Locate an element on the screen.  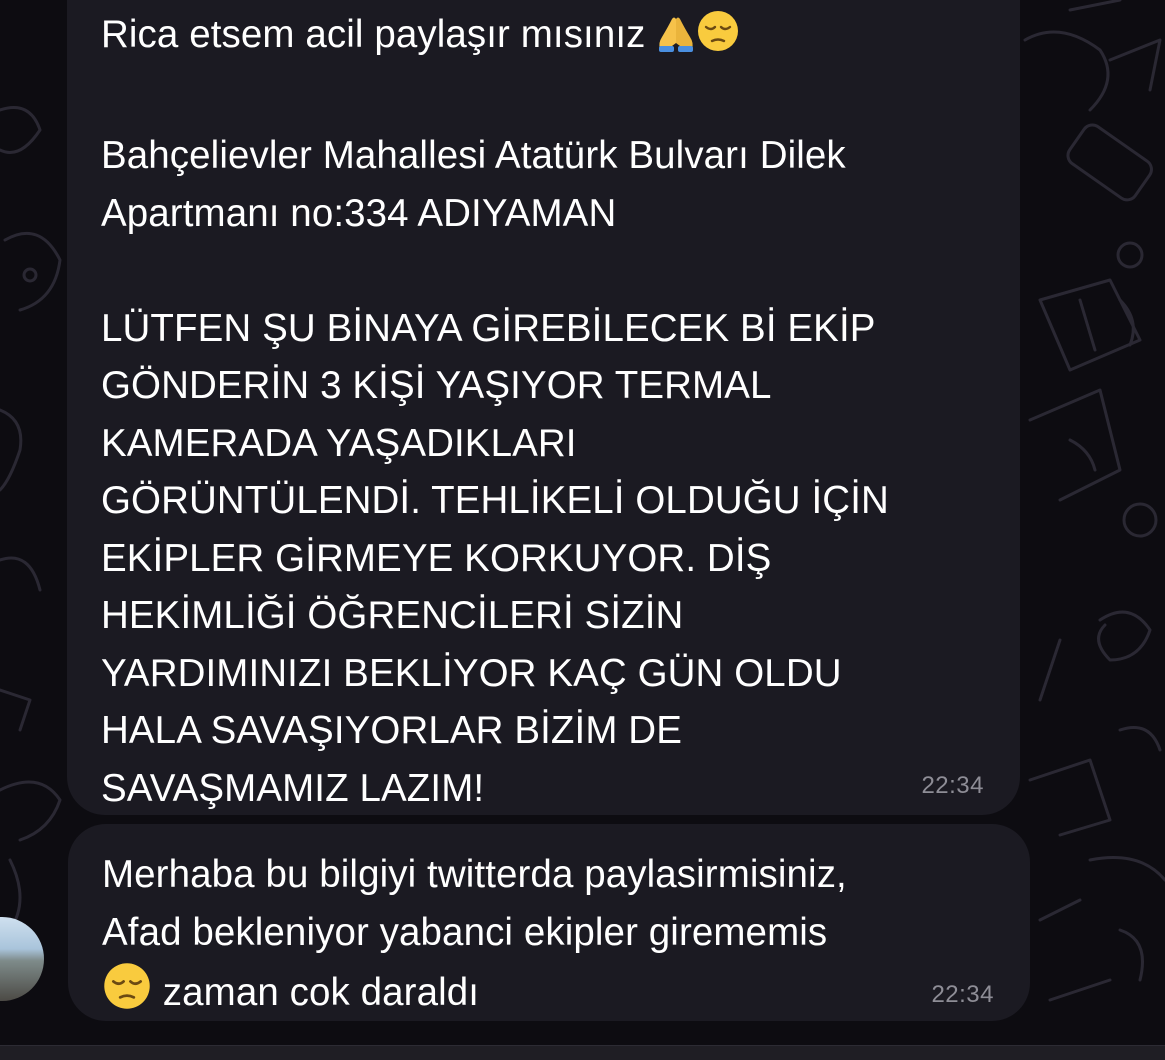
message-line: GÖRÜNTÜLENDİ. TEHLİKELİ OLDUĞU İÇİN is located at coordinates (495, 500).